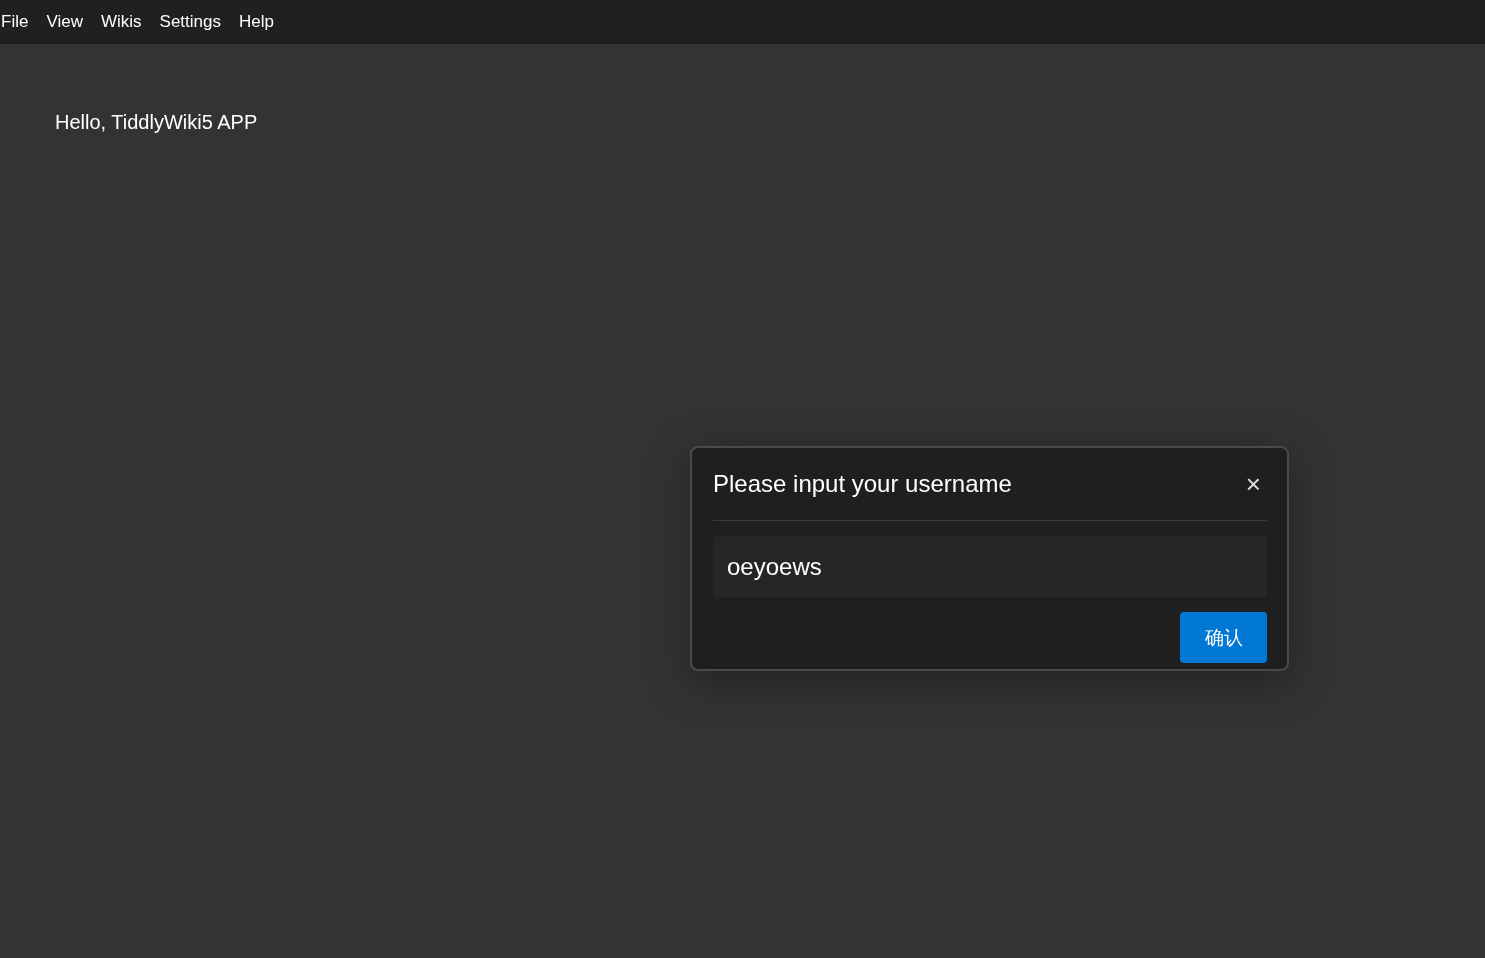  What do you see at coordinates (121, 21) in the screenshot?
I see `menu-item: Wikis` at bounding box center [121, 21].